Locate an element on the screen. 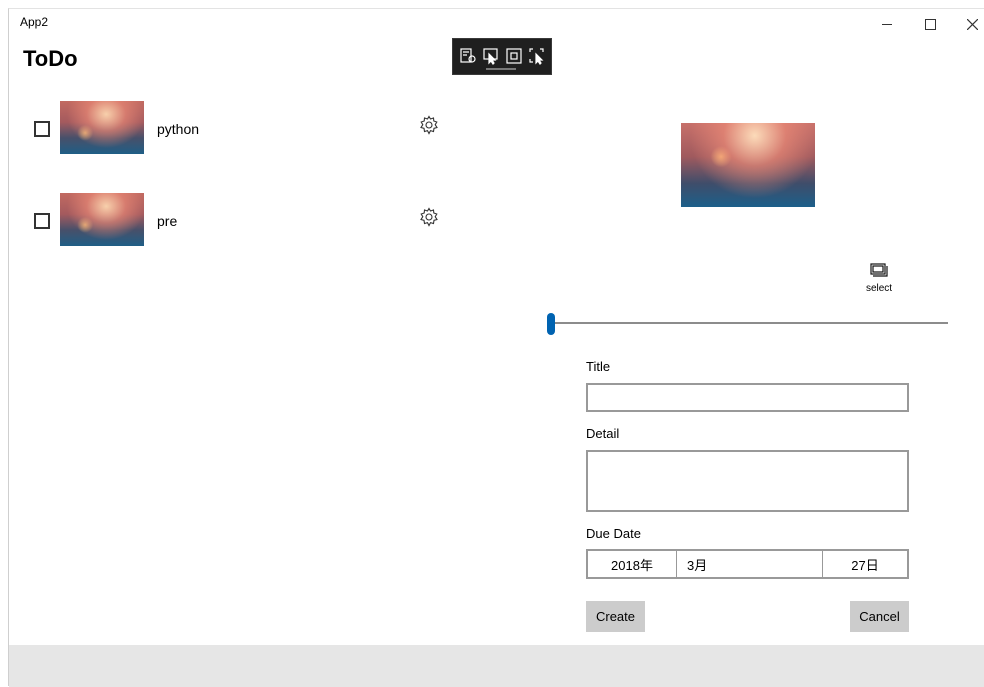 Image resolution: width=984 pixels, height=687 pixels. date-month: 3月 is located at coordinates (750, 564).